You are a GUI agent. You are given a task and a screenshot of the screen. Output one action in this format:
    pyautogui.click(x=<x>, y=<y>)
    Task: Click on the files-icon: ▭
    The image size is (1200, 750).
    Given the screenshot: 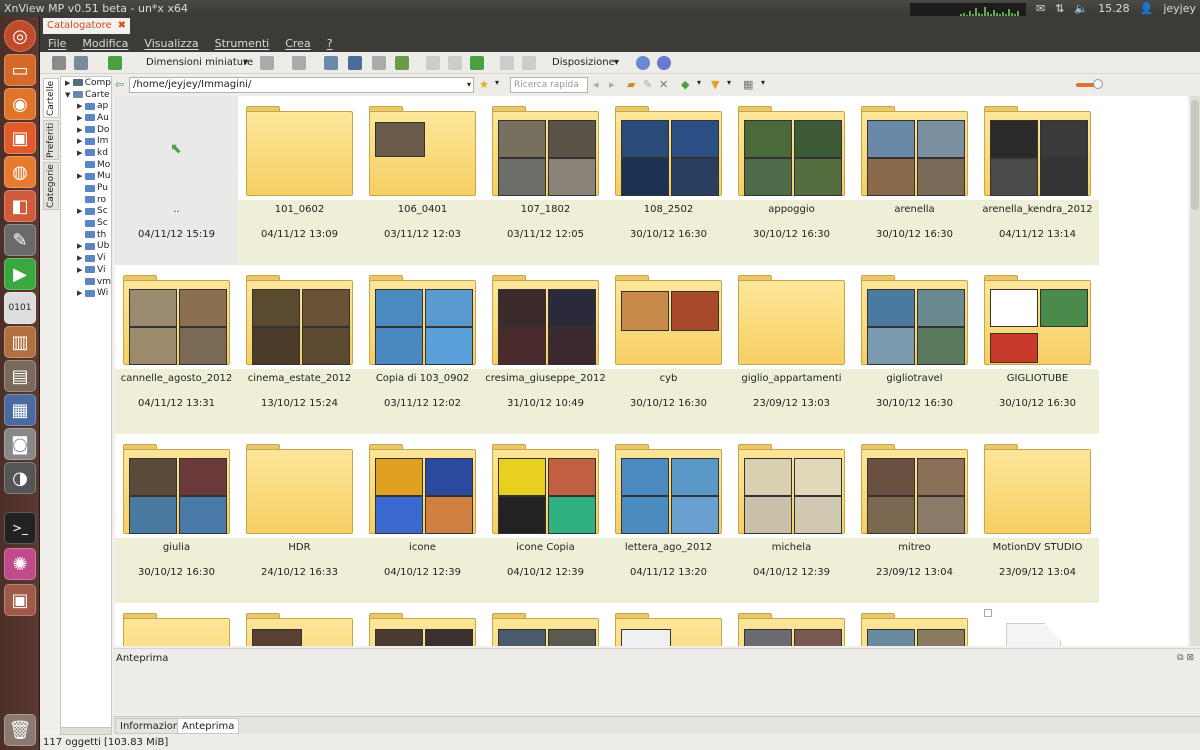 What is the action you would take?
    pyautogui.click(x=20, y=70)
    